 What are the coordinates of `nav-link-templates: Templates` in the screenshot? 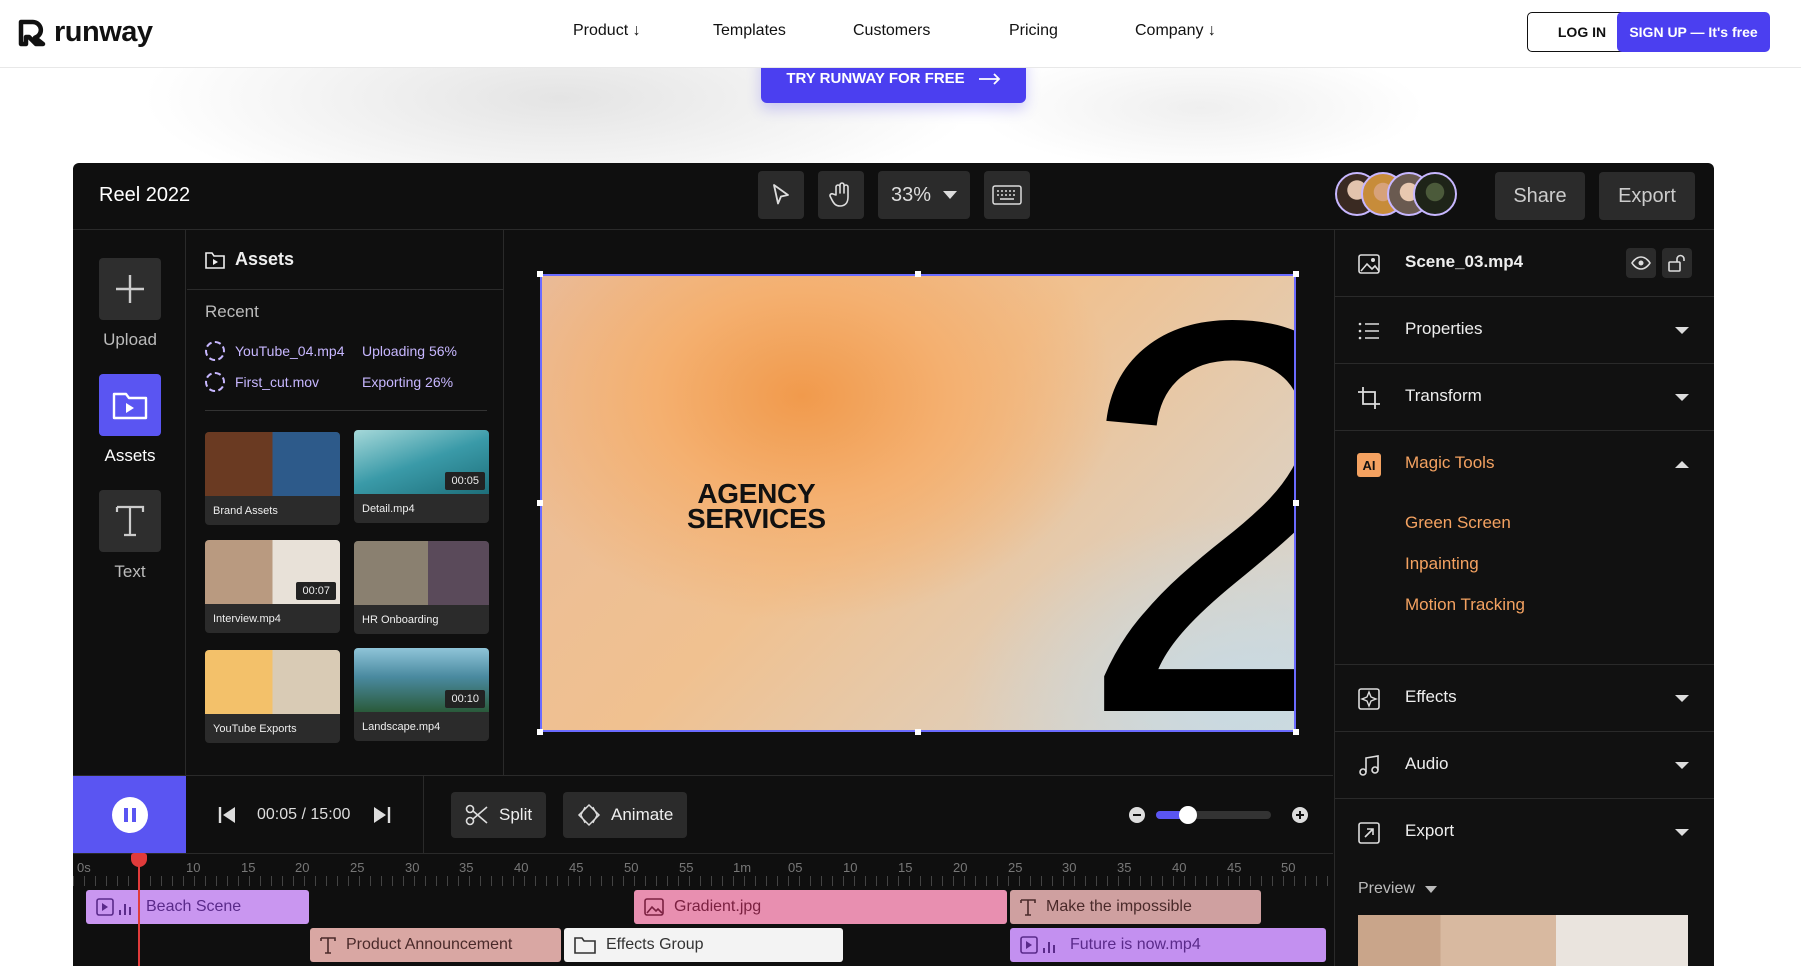 It's located at (749, 31).